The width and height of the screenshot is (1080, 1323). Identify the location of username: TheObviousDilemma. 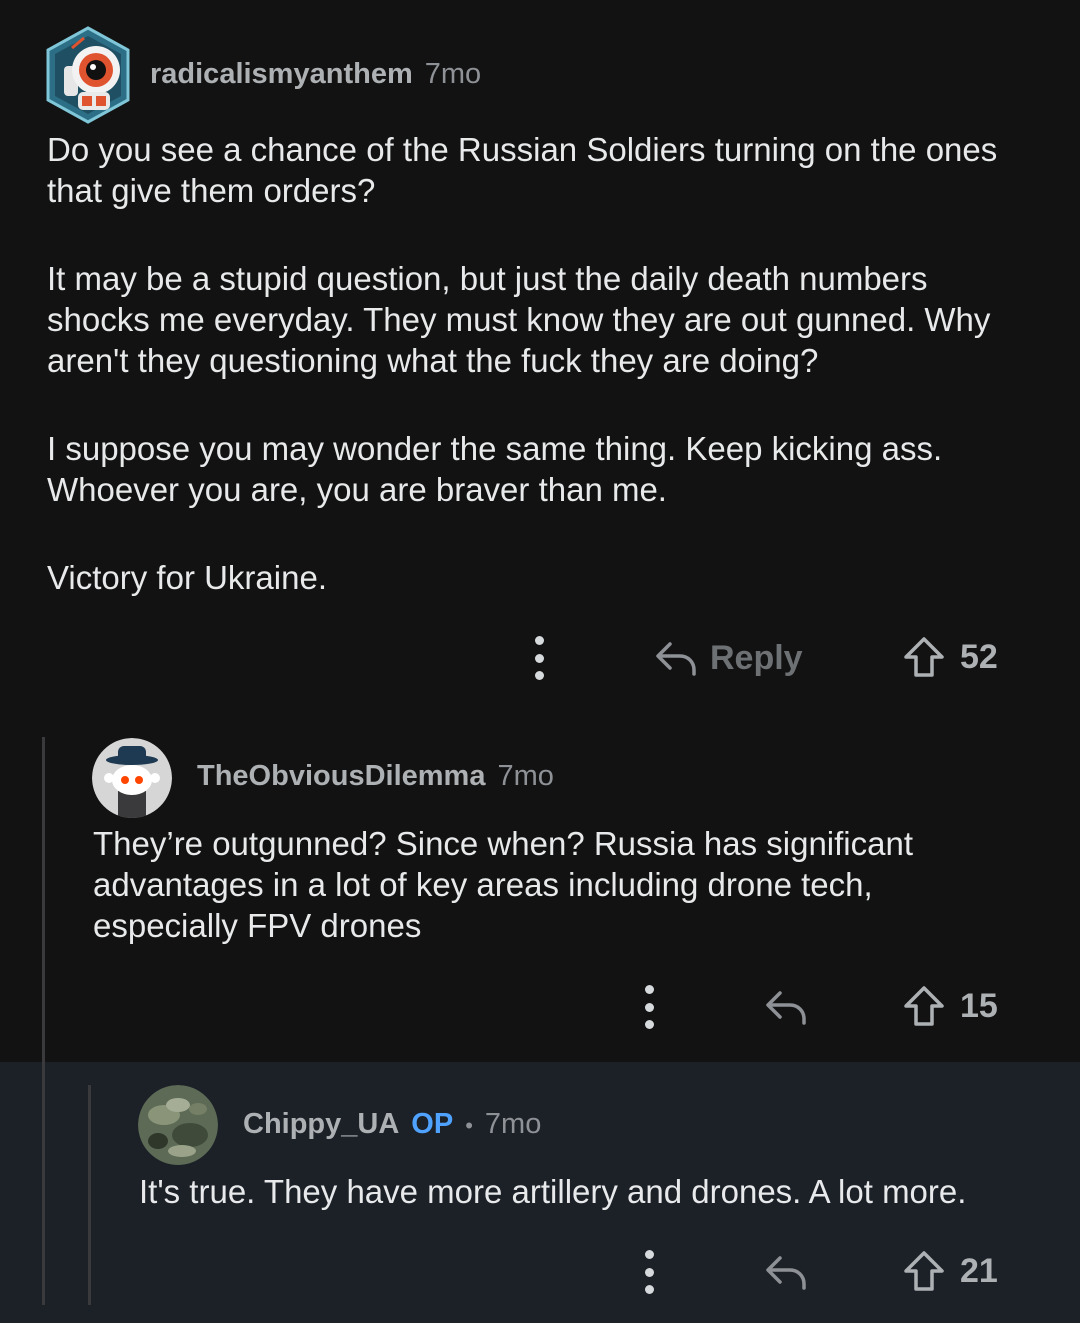
(341, 776).